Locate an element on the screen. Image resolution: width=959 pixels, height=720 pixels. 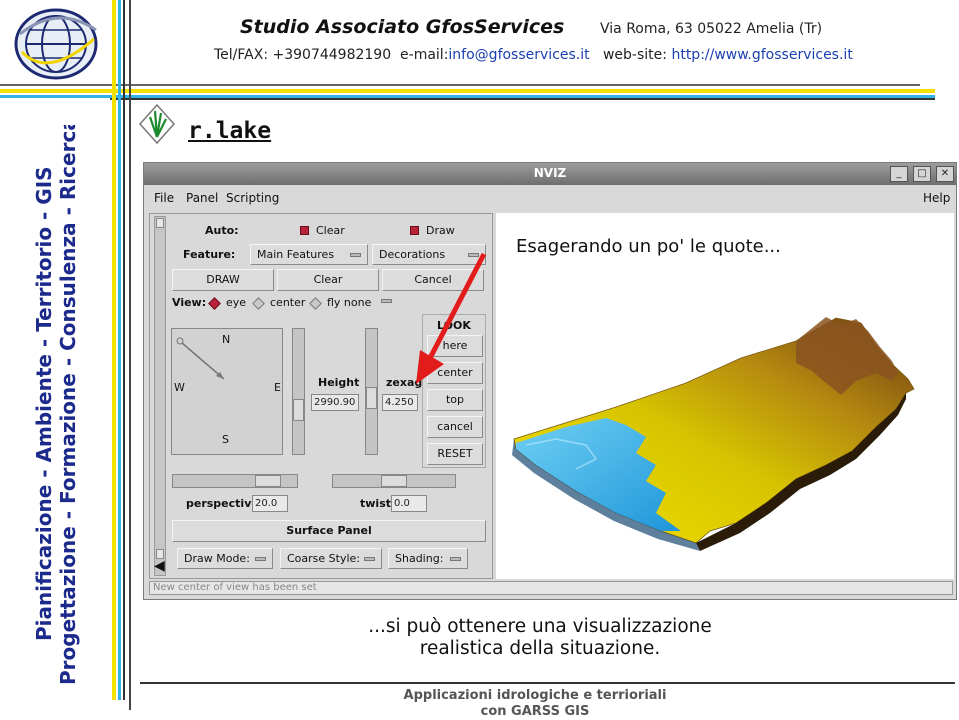
draw-mode-select: Draw Mode: is located at coordinates (225, 558).